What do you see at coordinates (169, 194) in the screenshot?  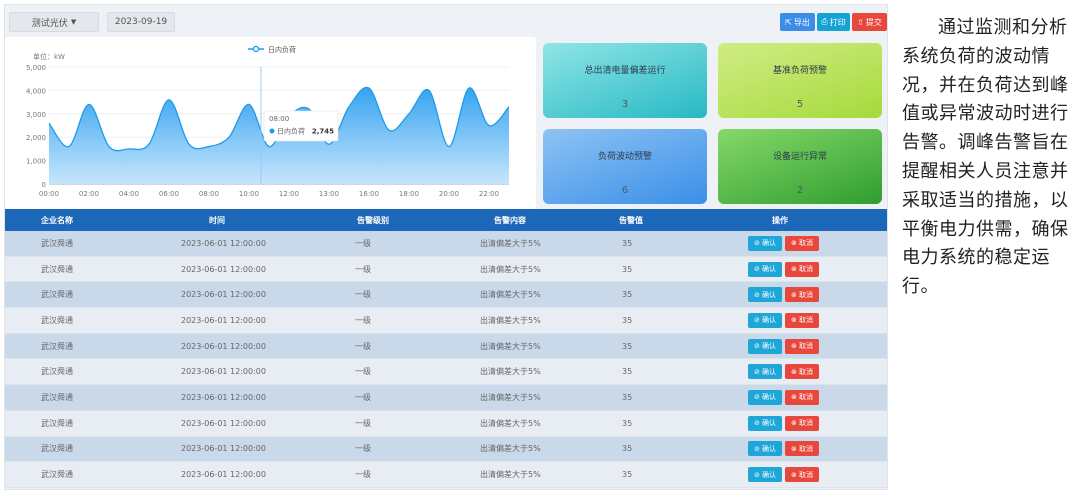 I see `x-tick-label: 06:00` at bounding box center [169, 194].